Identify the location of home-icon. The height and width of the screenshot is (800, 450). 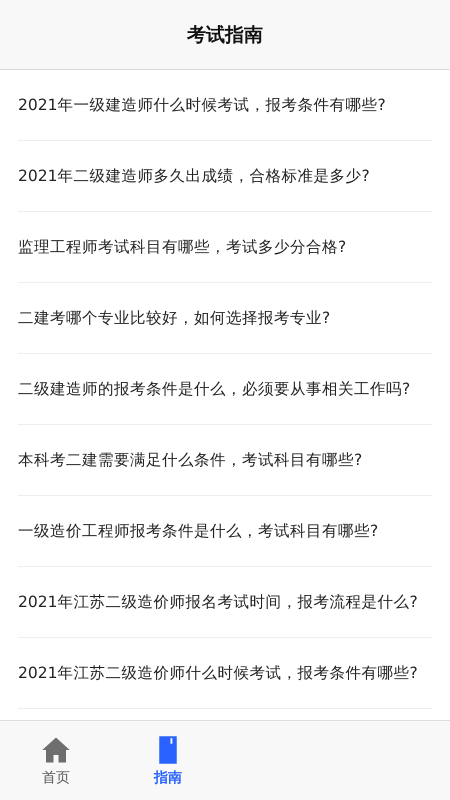
(56, 749).